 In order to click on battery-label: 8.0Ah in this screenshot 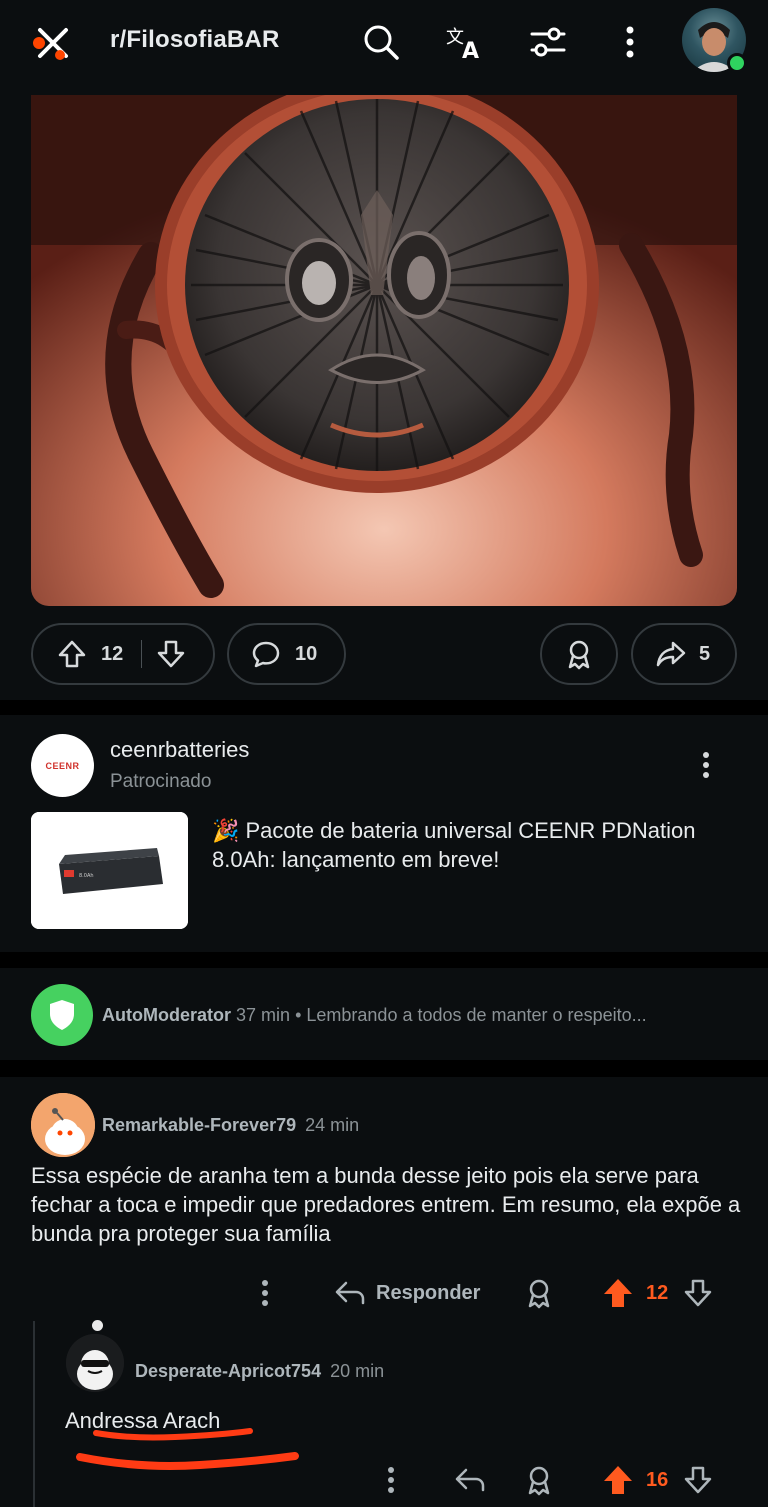, I will do `click(86, 876)`.